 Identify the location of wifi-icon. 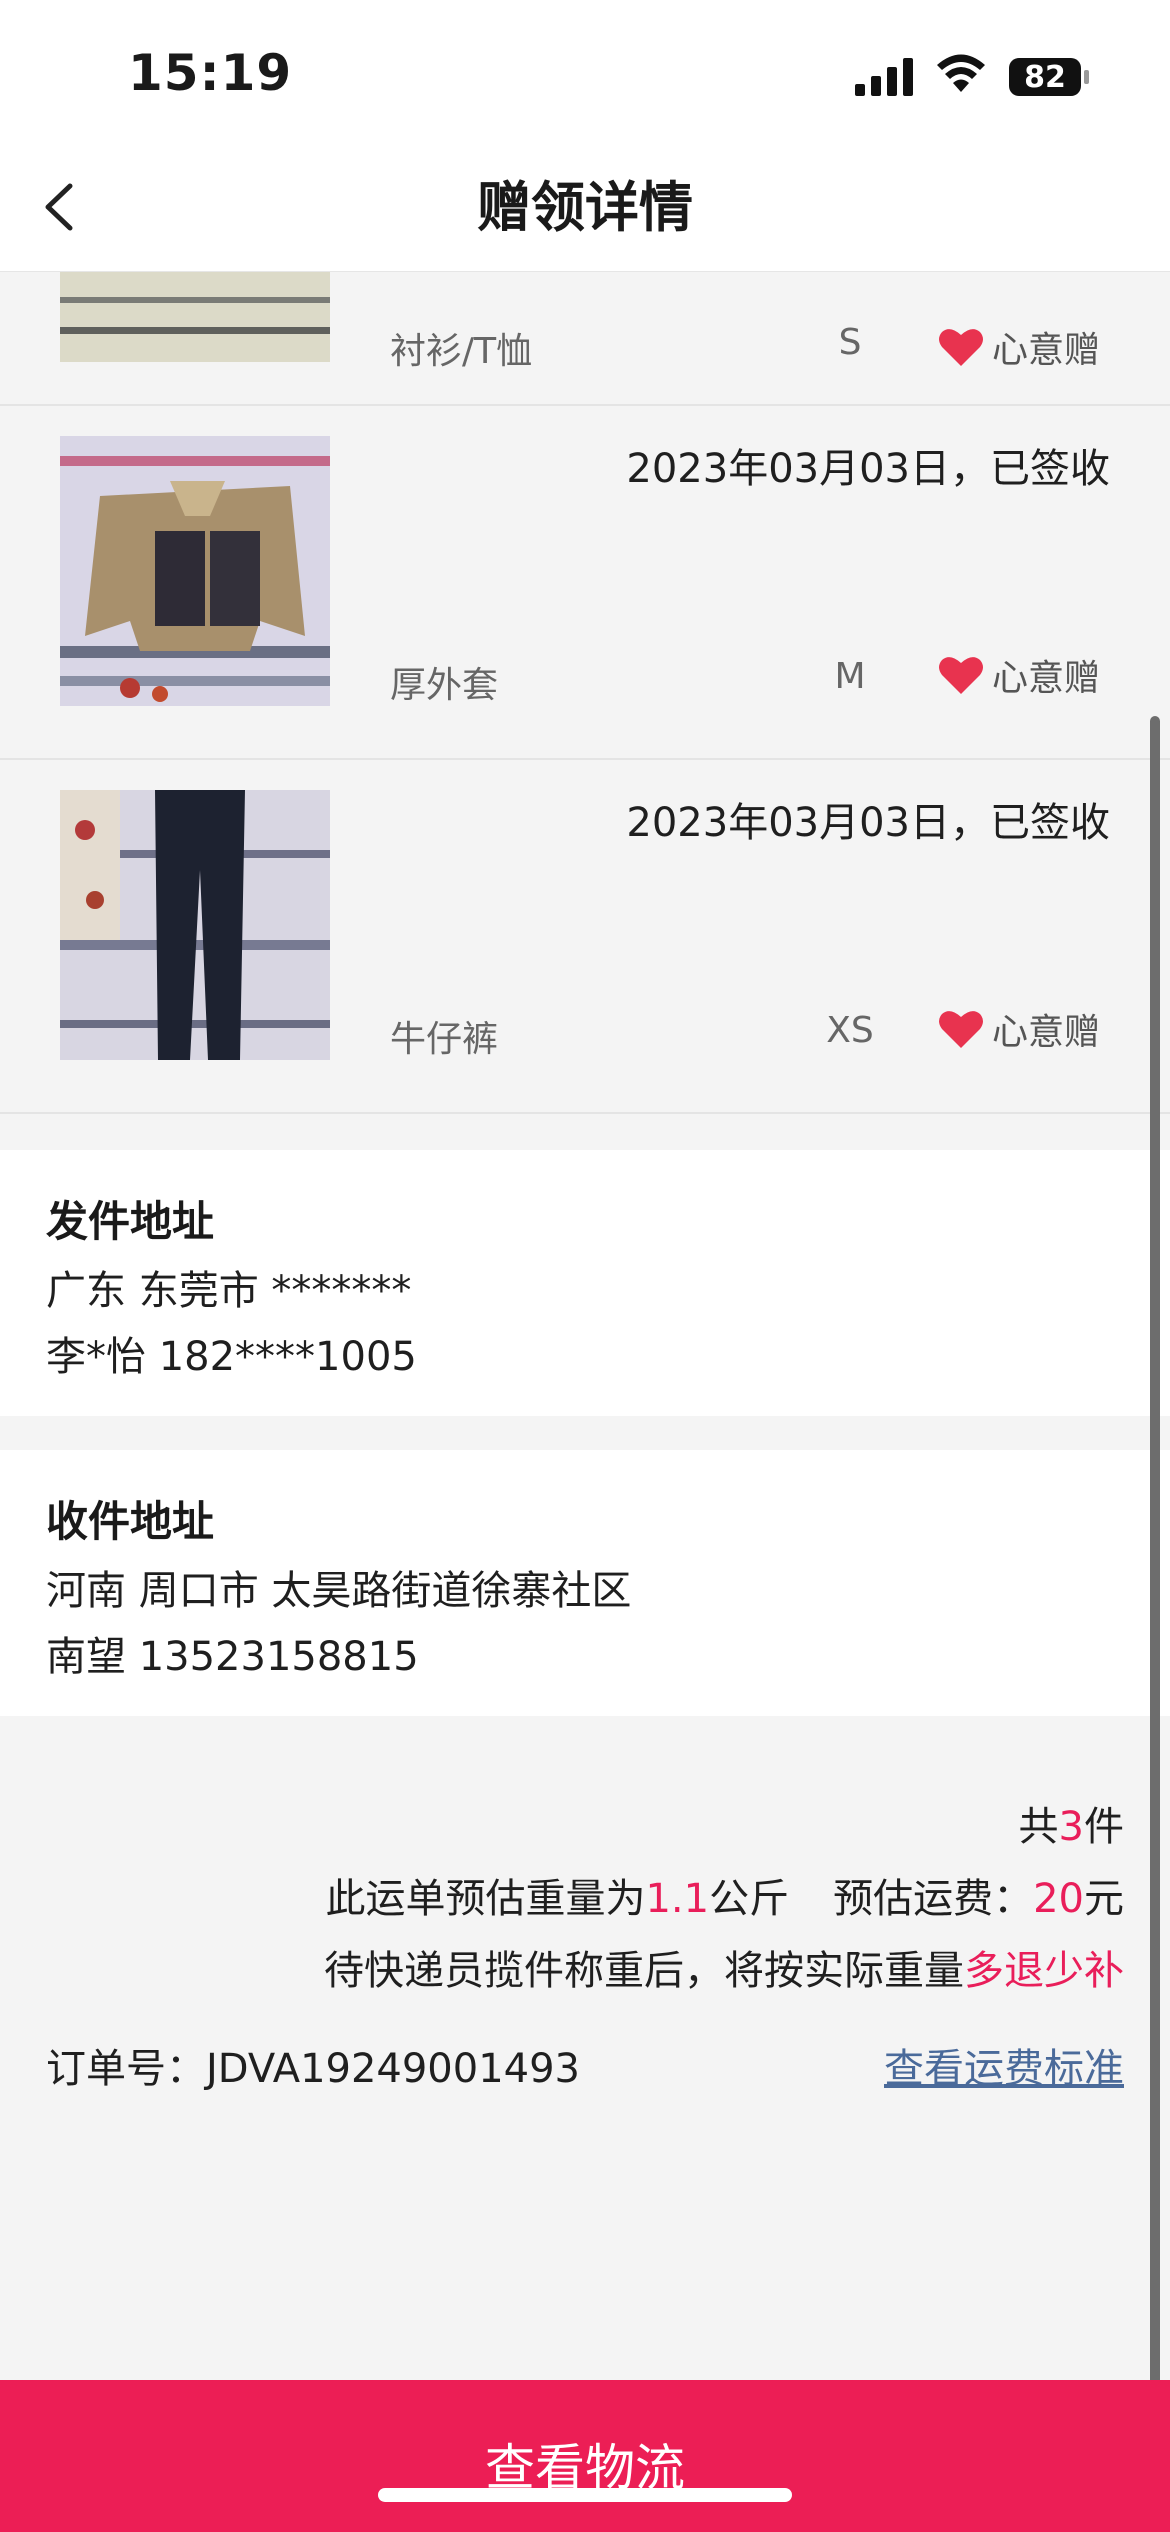
(961, 73).